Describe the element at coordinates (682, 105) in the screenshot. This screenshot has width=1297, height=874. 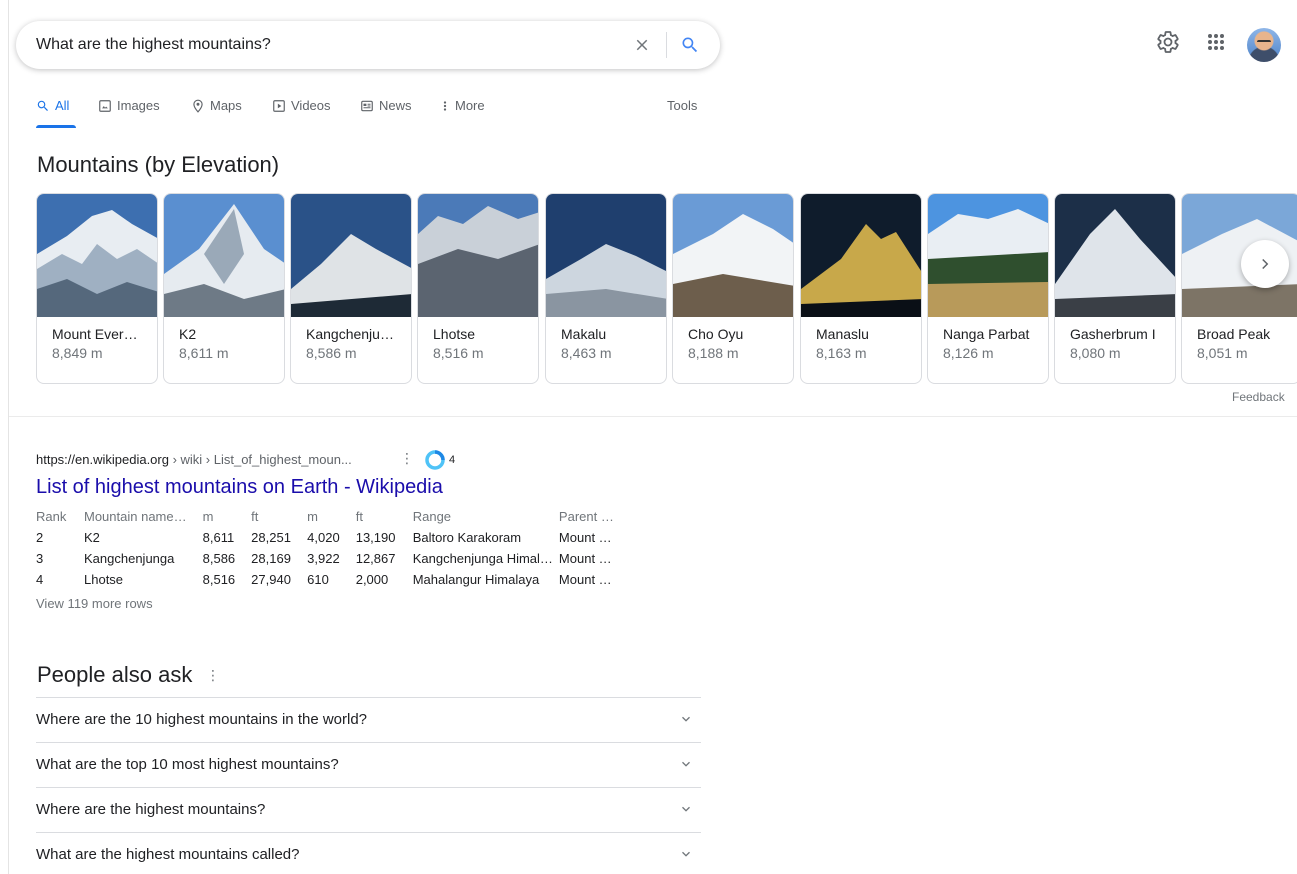
I see `tools-label: Tools` at that location.